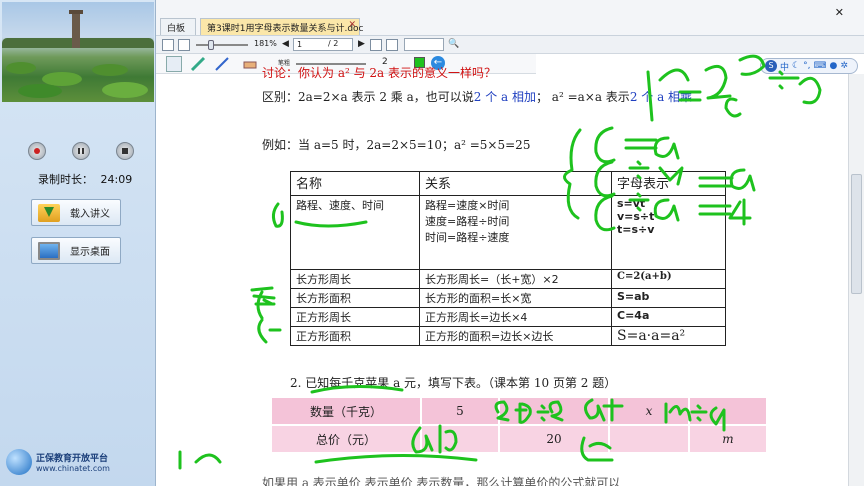 Image resolution: width=864 pixels, height=486 pixels. Describe the element at coordinates (346, 439) in the screenshot. I see `cell-total-label: 总价（元）` at that location.